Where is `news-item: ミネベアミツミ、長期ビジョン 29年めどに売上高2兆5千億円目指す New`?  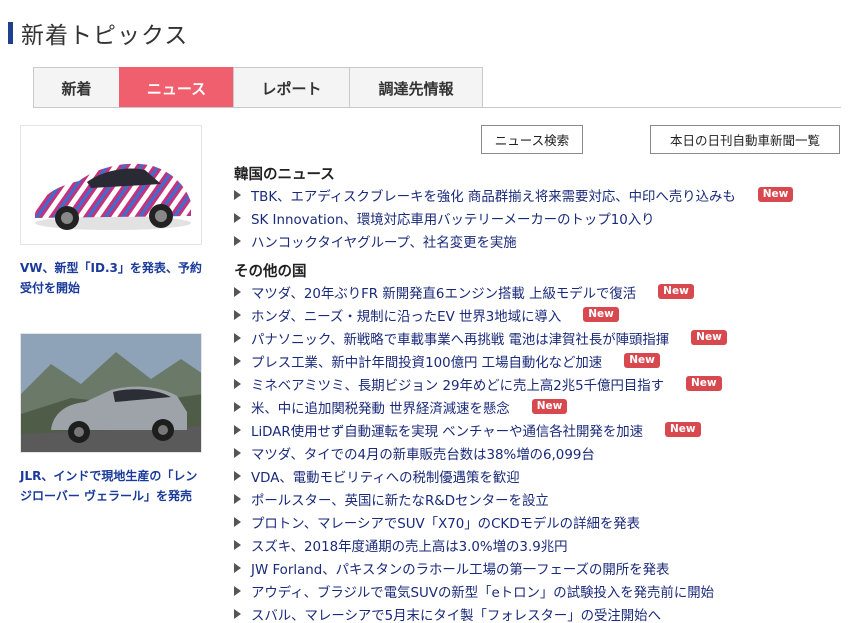 news-item: ミネベアミツミ、長期ビジョン 29年めどに売上高2兆5千億円目指す New is located at coordinates (480, 383).